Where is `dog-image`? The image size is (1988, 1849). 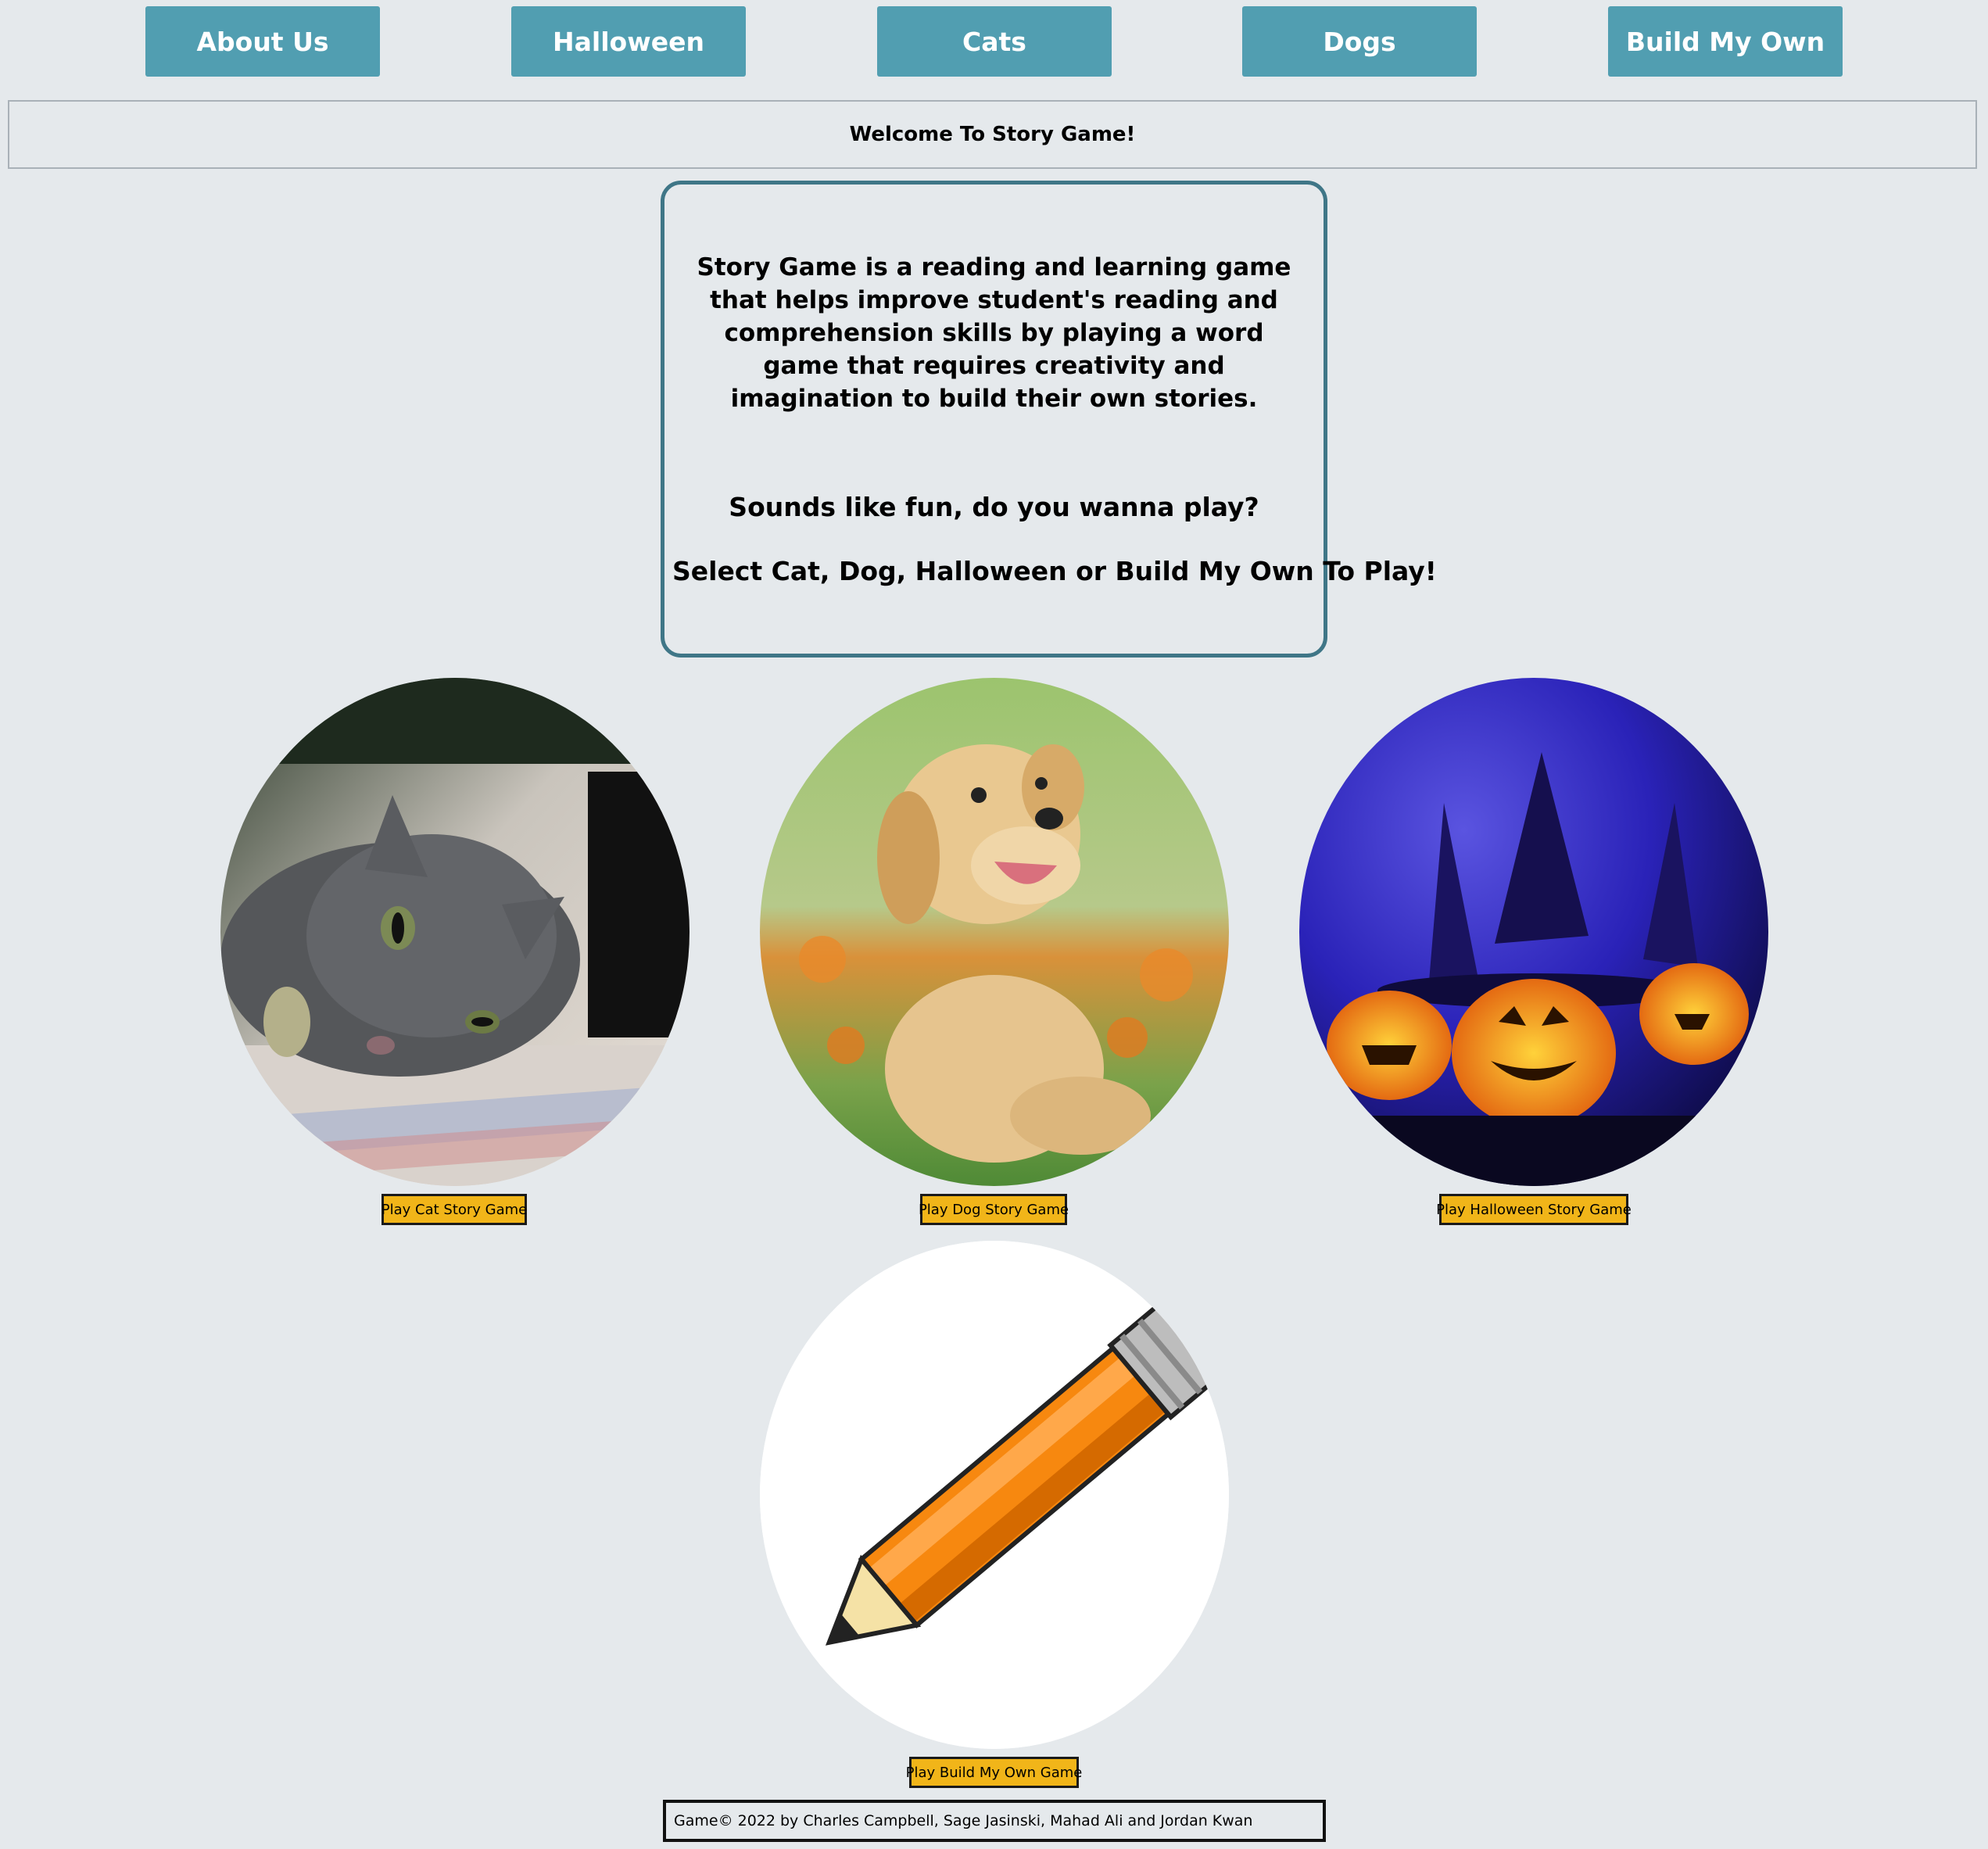 dog-image is located at coordinates (994, 932).